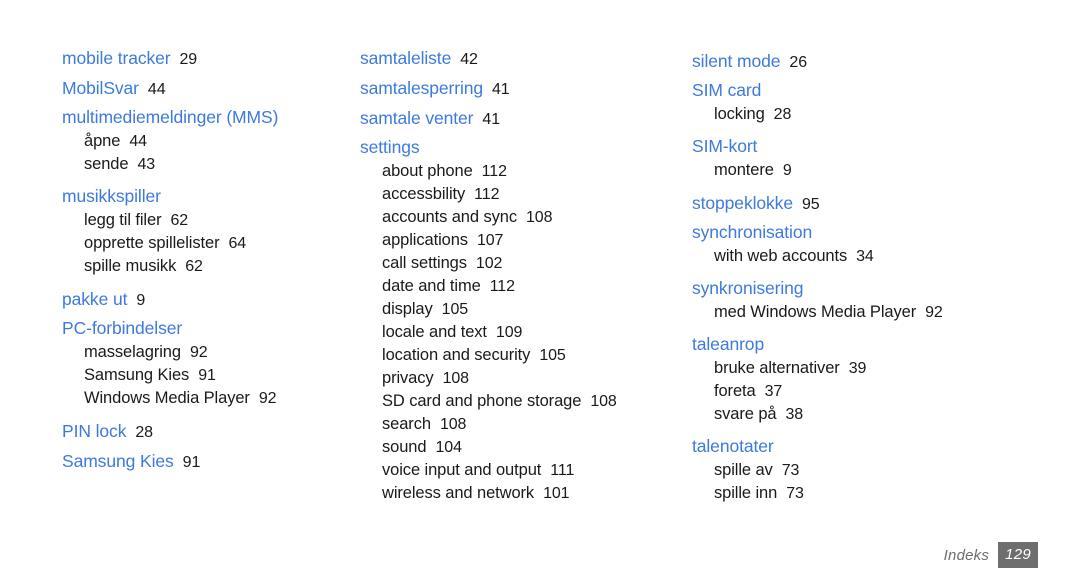 The width and height of the screenshot is (1080, 586). Describe the element at coordinates (886, 170) in the screenshot. I see `index-subentry: montere 9` at that location.